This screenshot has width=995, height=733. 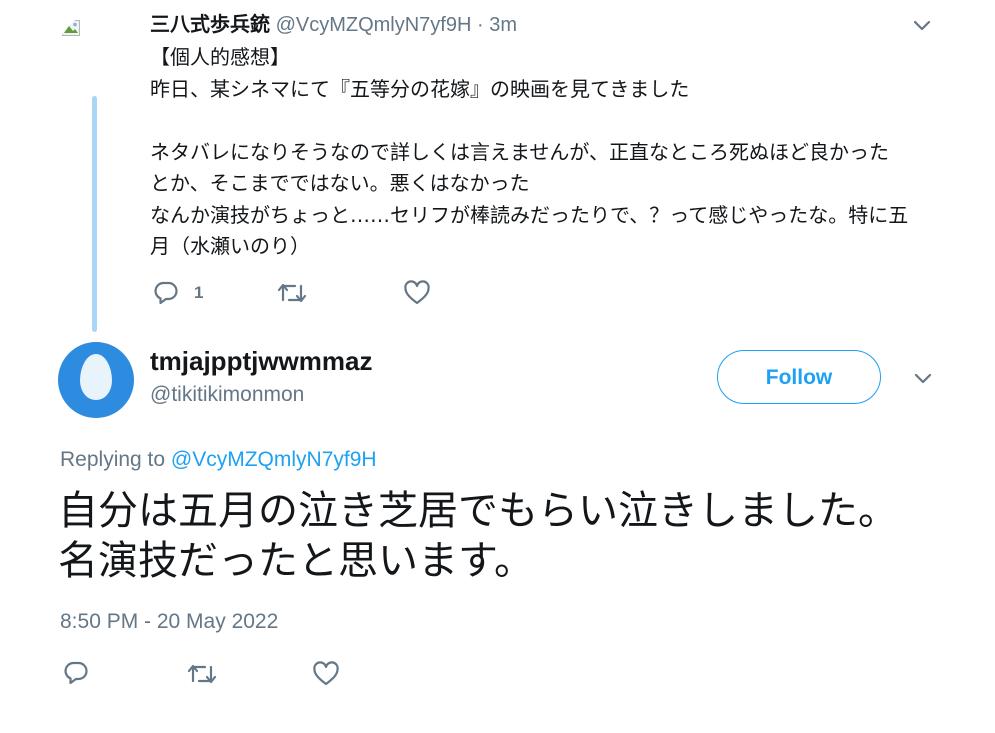 I want to click on parent-line: なんか演技がちょっと……セリフが棒読みだったりで、？って感じやったな。特に五, so click(x=529, y=214).